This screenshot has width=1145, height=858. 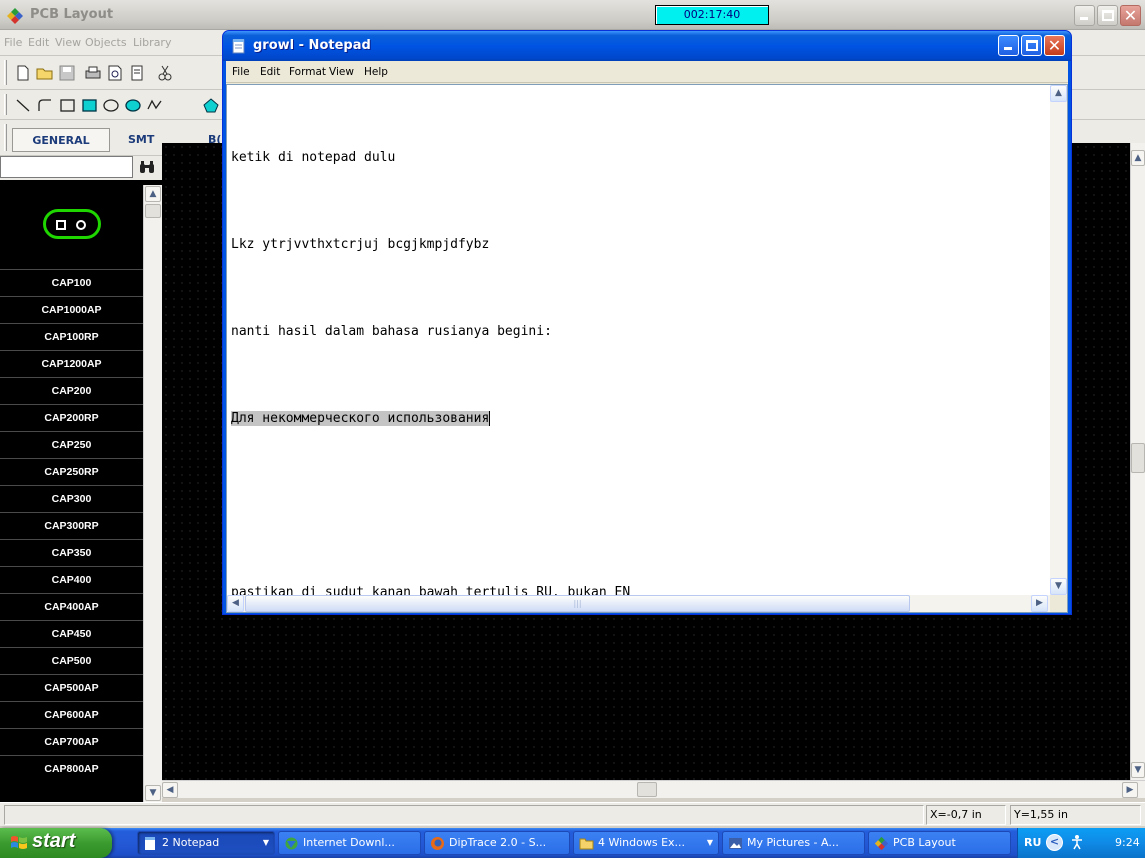 I want to click on pcb-menu-objects: Objects, so click(x=106, y=42).